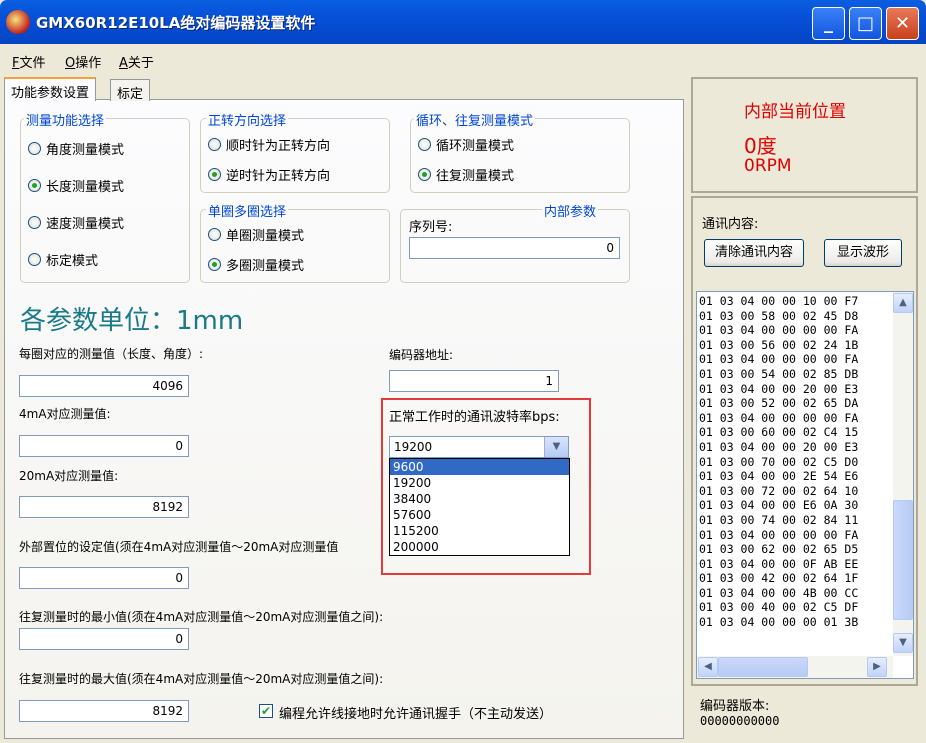 The image size is (926, 743). I want to click on baud-option: 115200, so click(479, 531).